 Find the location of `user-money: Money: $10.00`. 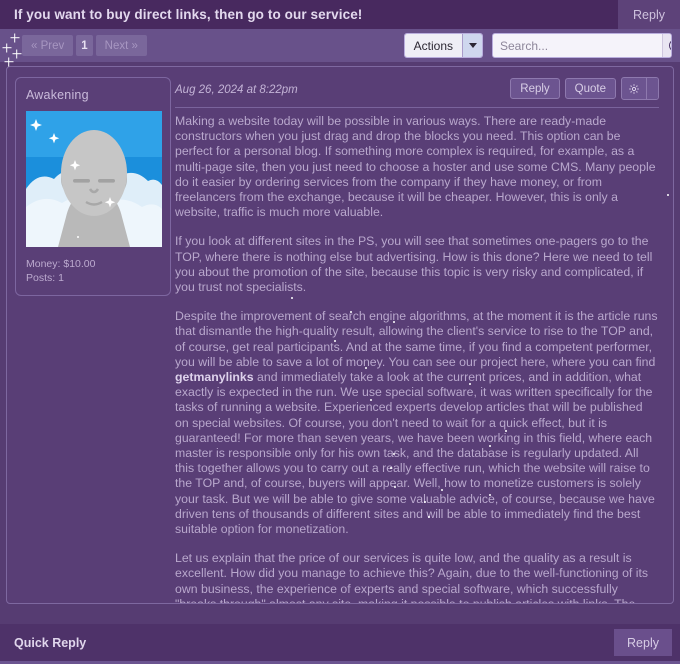

user-money: Money: $10.00 is located at coordinates (61, 264).